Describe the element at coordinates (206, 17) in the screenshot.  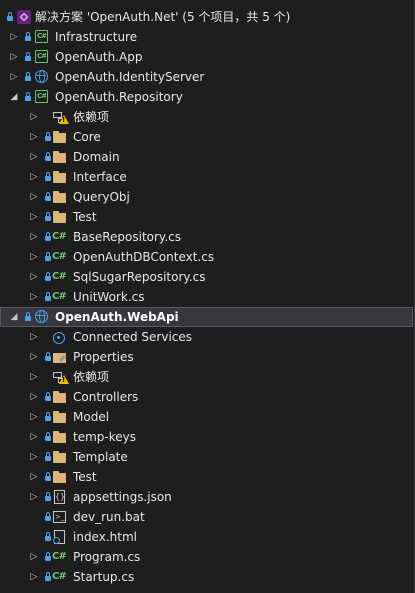
I see `tree-item: 解决方案 'OpenAuth.Net' (5 个项目，共 5 个)` at that location.